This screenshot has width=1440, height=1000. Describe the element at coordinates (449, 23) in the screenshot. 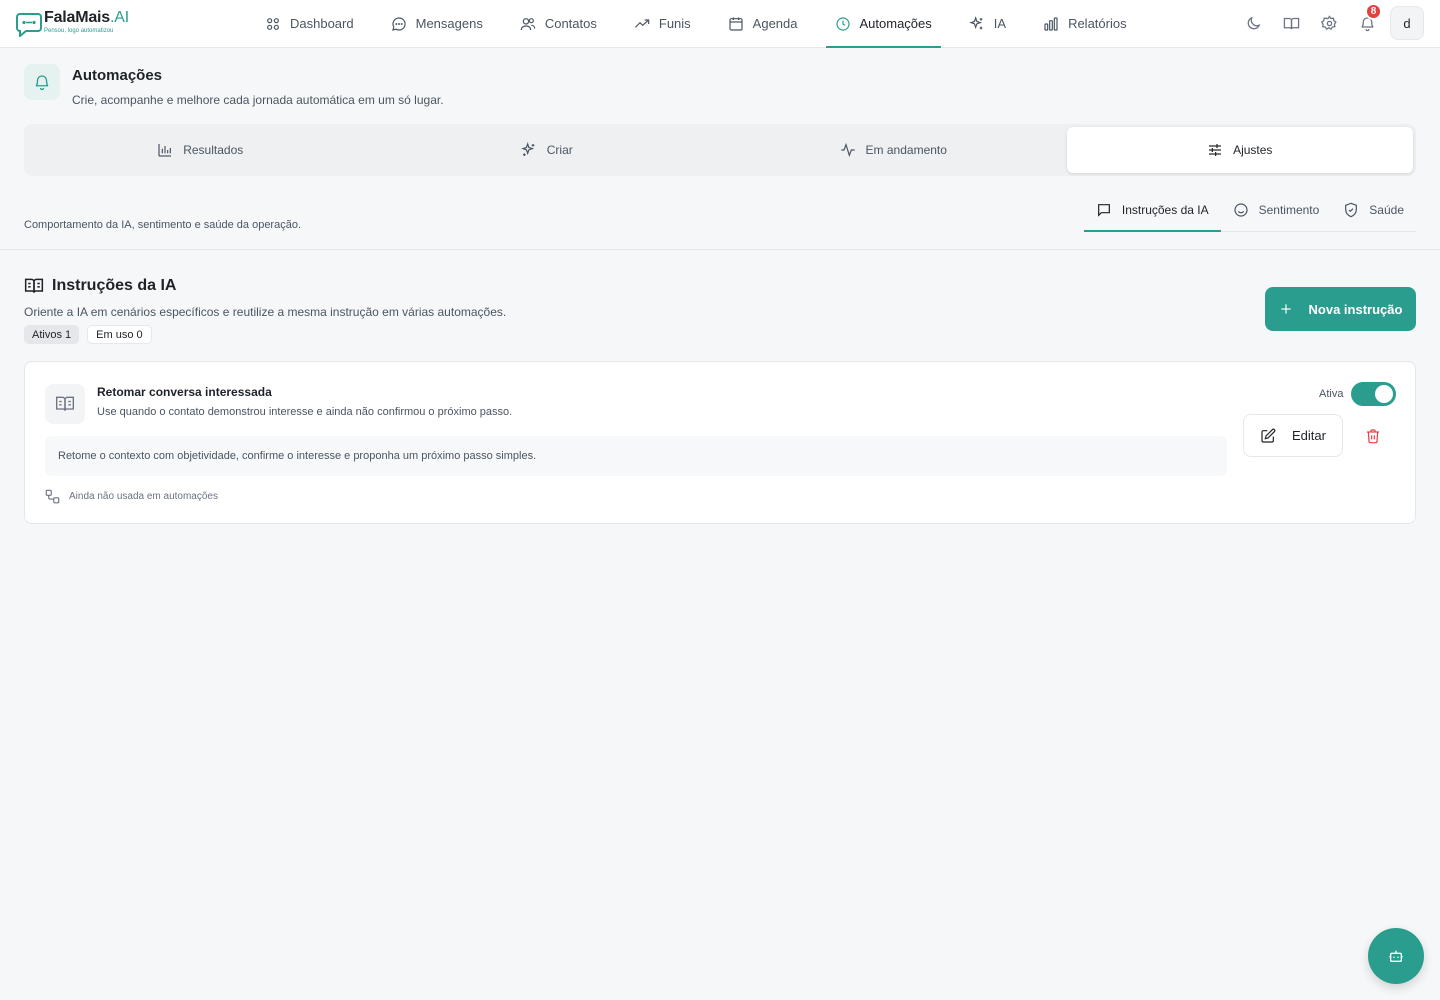

I see `nav-item-label: Mensagens` at that location.